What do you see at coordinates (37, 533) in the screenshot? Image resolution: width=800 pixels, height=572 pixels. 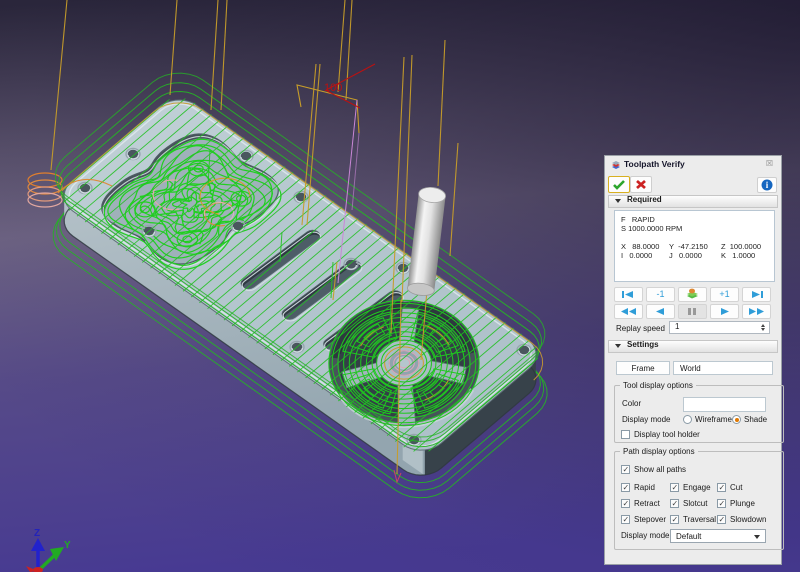 I see `svg-text: Z` at bounding box center [37, 533].